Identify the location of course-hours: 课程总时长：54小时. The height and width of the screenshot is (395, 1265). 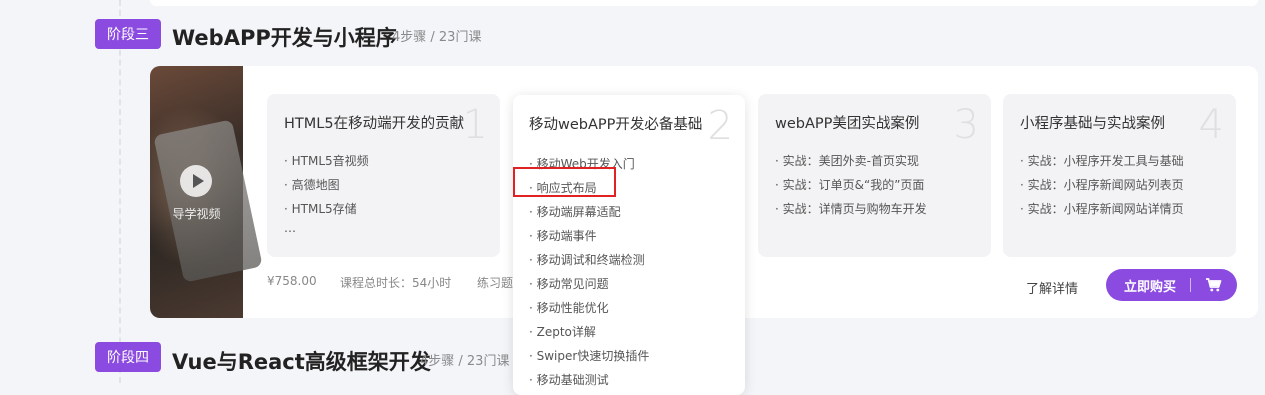
(396, 283).